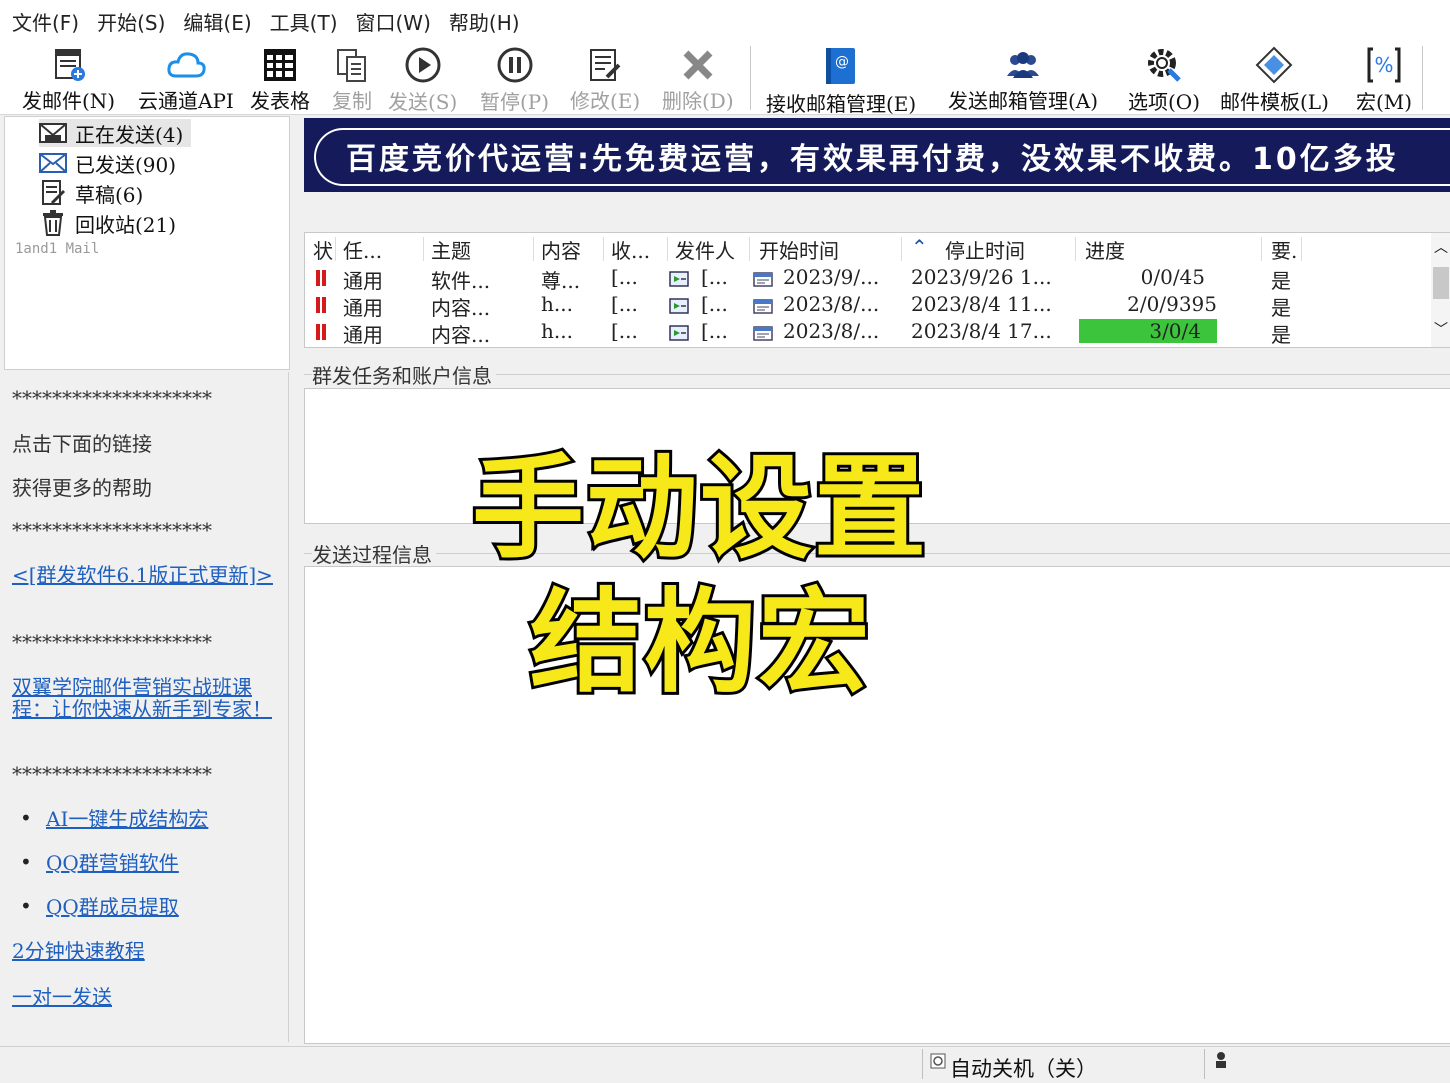 The height and width of the screenshot is (1083, 1450). Describe the element at coordinates (186, 101) in the screenshot. I see `cloud-api-label: 云通道API` at that location.